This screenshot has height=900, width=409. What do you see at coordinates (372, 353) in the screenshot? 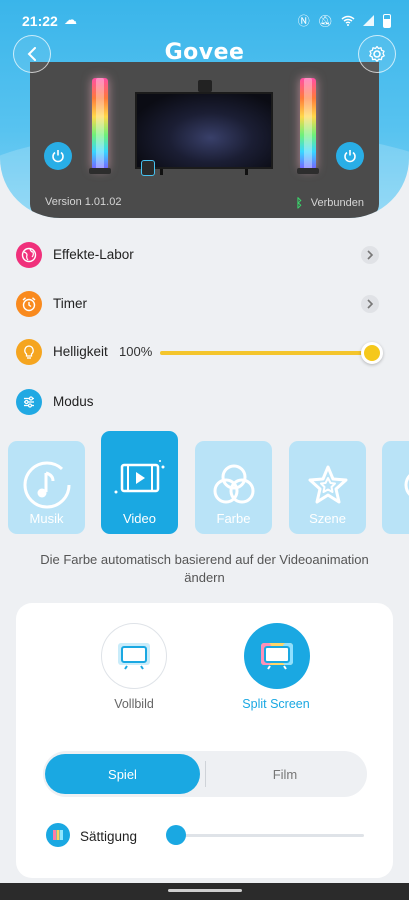
I see `brightness-slider-thumb` at bounding box center [372, 353].